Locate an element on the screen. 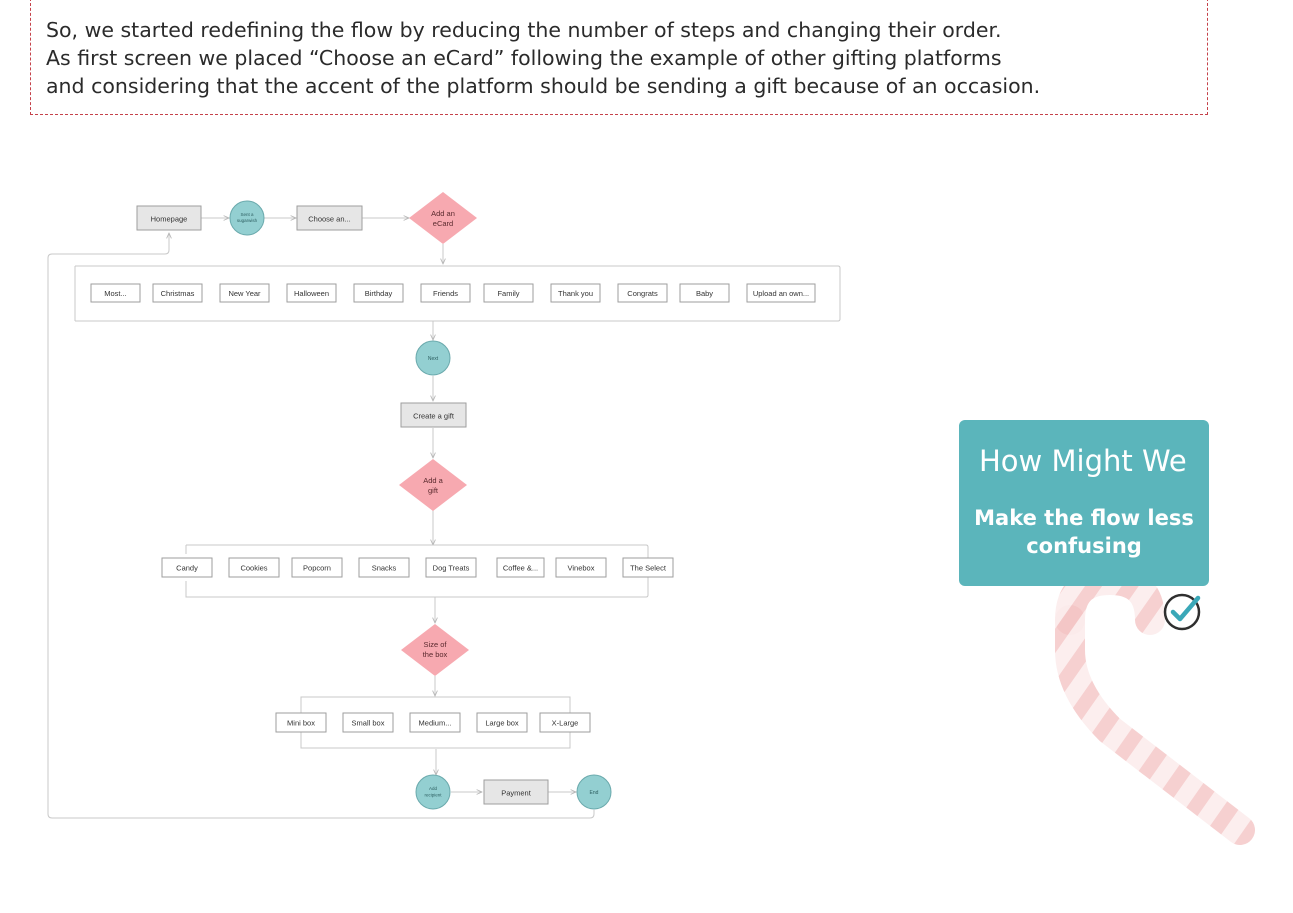  gift-type-label: The Select is located at coordinates (648, 567).